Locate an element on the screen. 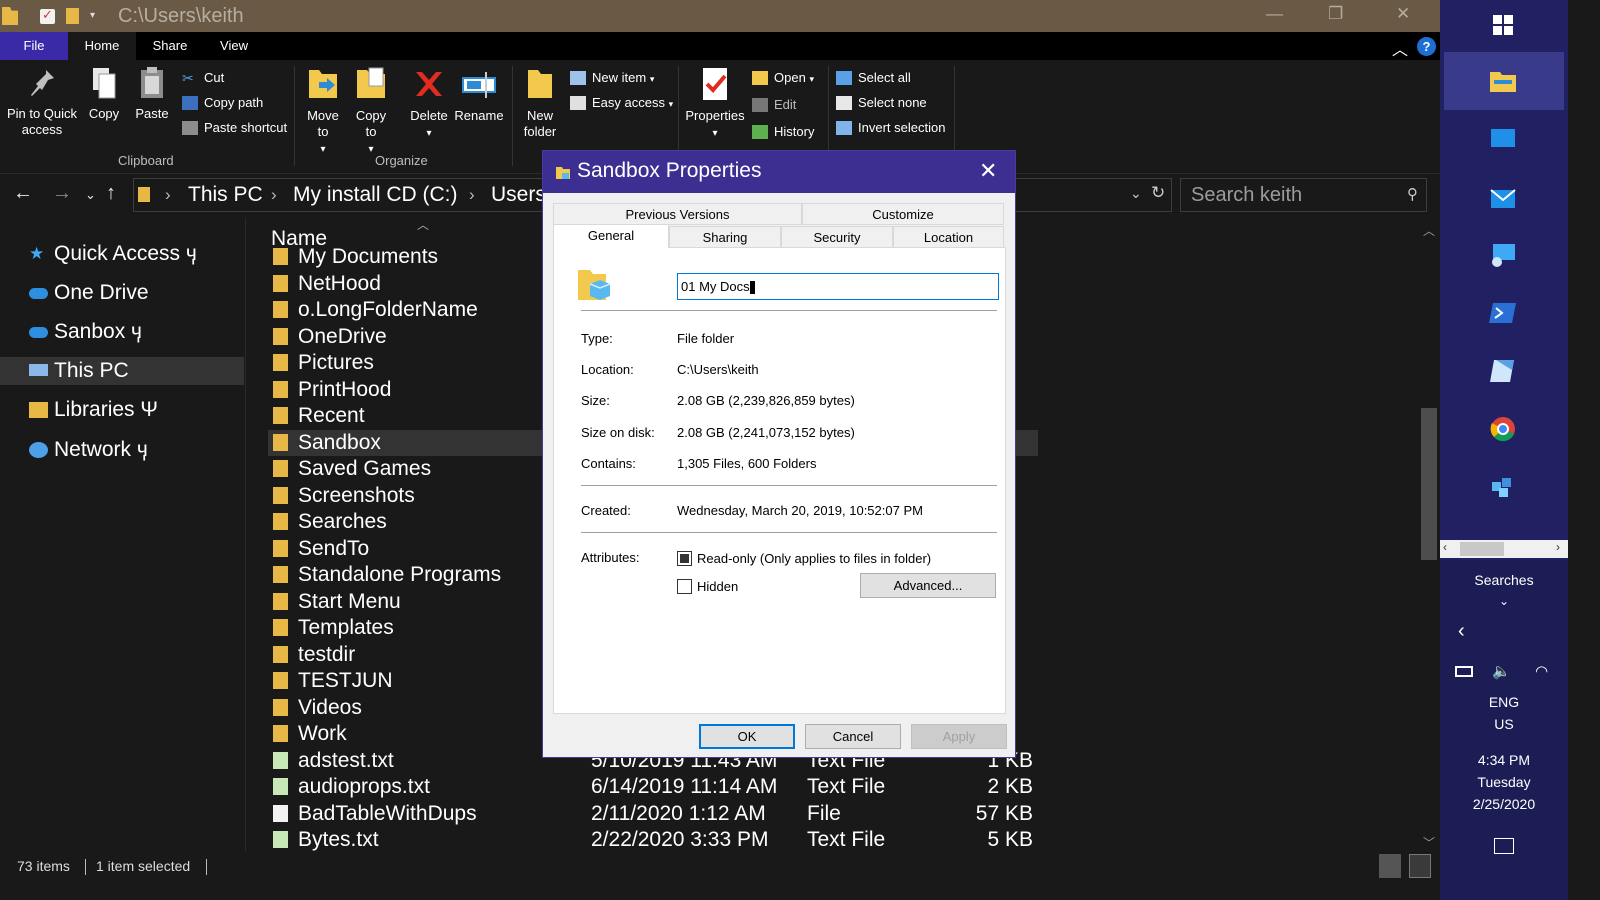 This screenshot has height=900, width=1600. ok-button: OK is located at coordinates (747, 736).